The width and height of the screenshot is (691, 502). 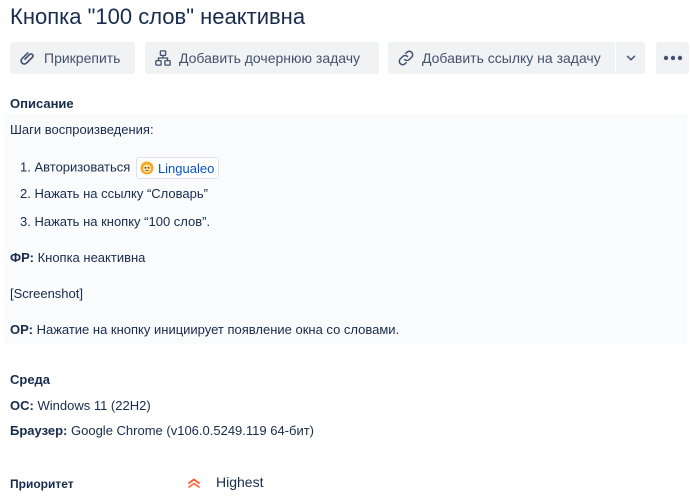 I want to click on attach-label: Прикрепить, so click(x=82, y=58).